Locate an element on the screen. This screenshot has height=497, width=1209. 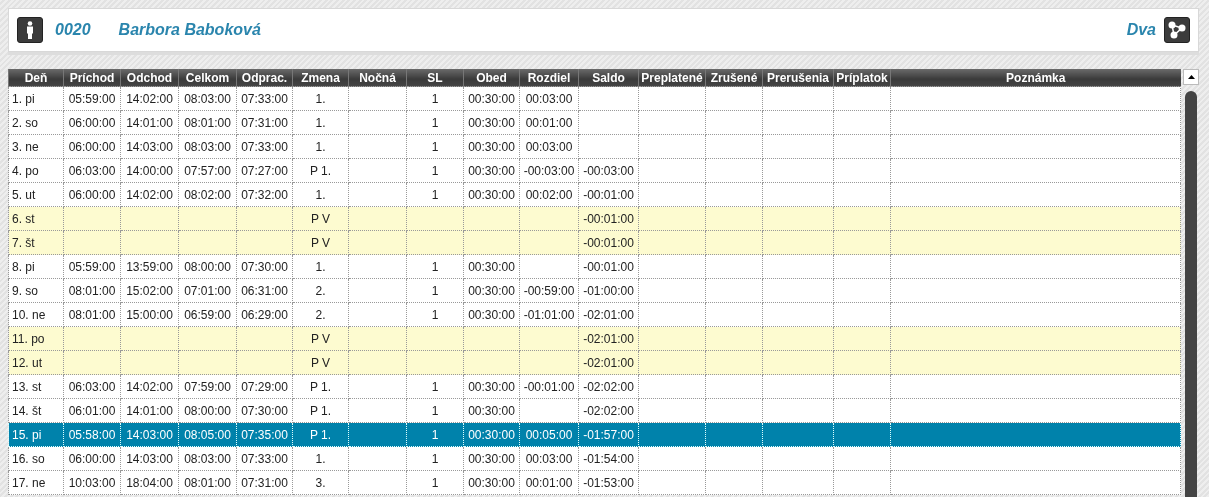
table-cell: 3. ne is located at coordinates (36, 146).